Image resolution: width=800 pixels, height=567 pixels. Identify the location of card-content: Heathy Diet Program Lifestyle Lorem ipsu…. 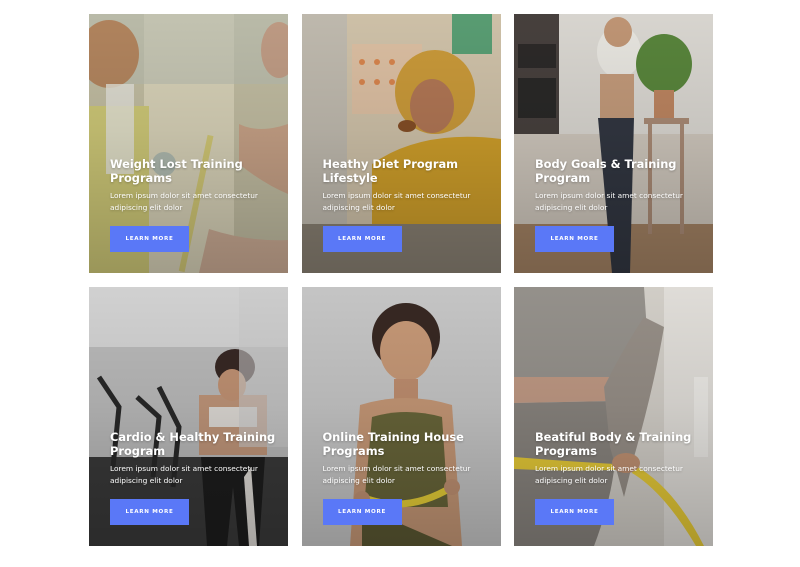
(406, 185).